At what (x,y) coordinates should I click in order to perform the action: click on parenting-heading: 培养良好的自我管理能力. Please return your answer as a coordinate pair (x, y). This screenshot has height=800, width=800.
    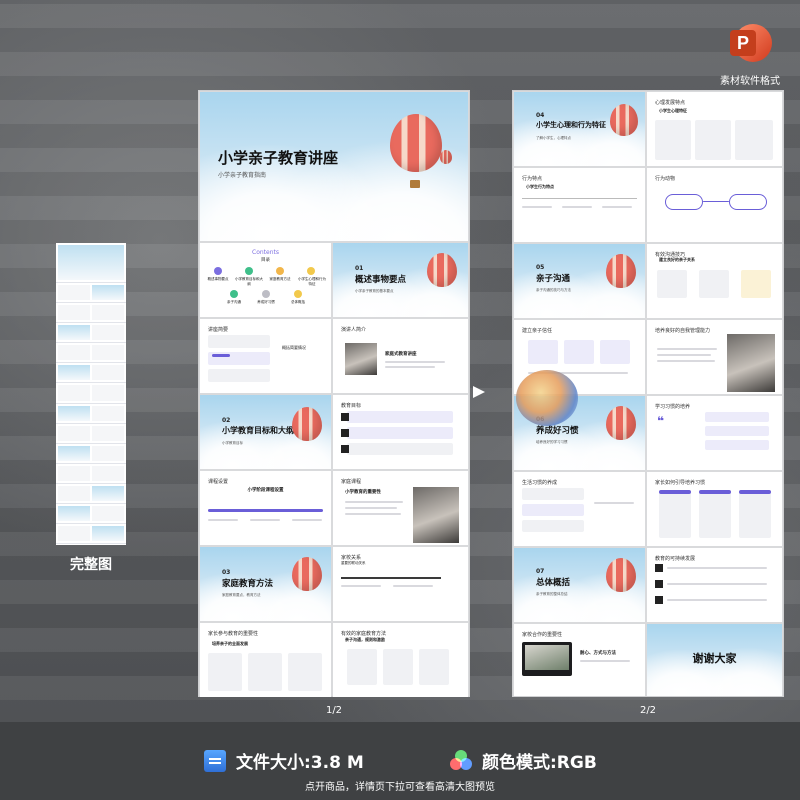
    Looking at the image, I should click on (683, 331).